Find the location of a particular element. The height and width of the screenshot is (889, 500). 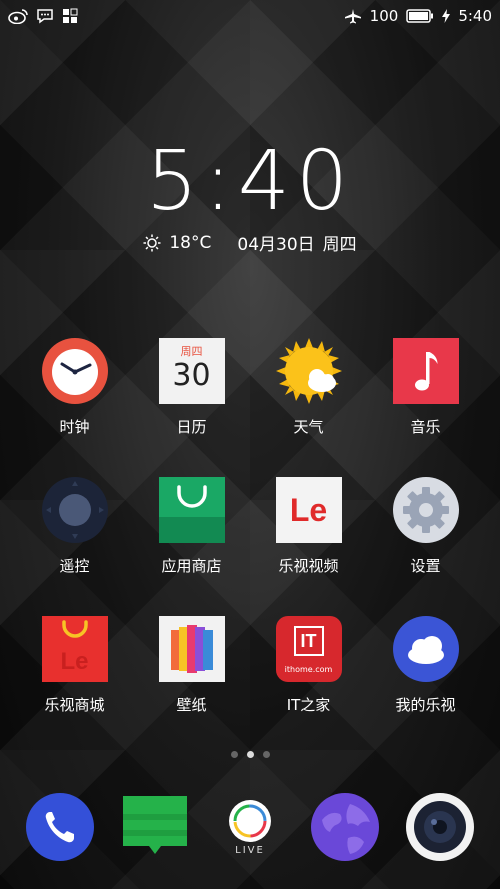

remote-icon is located at coordinates (74, 510).